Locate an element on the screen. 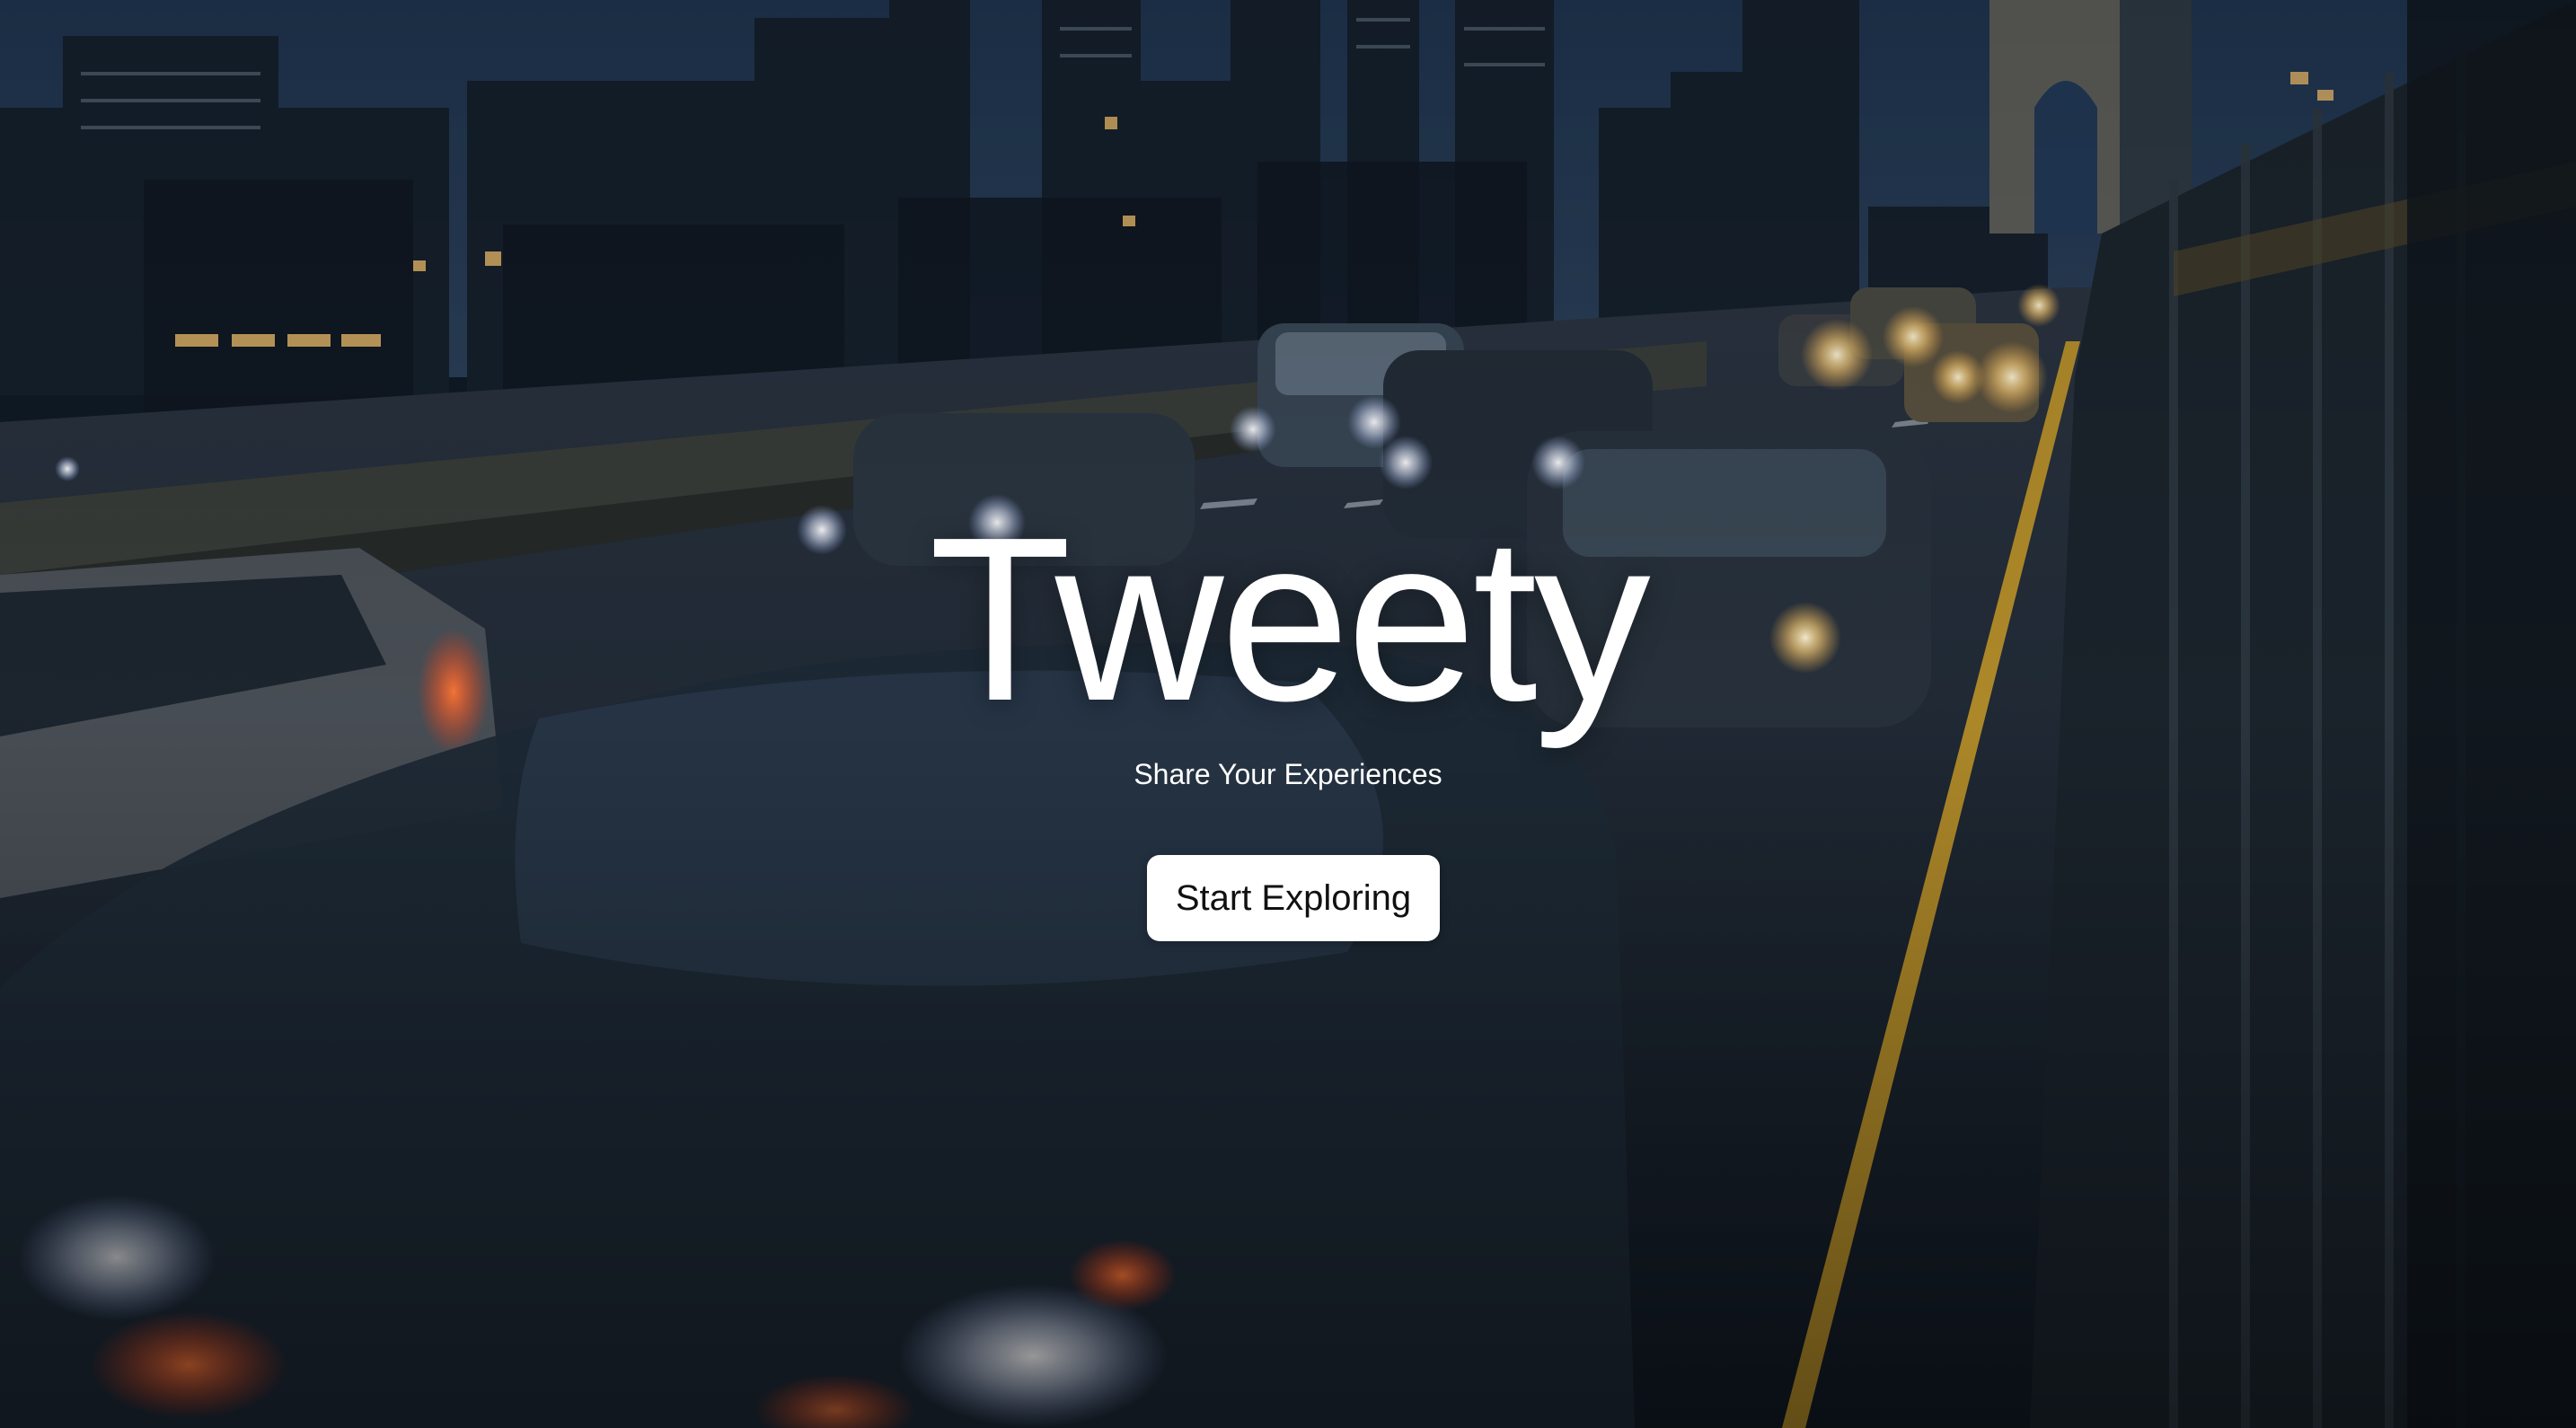 This screenshot has width=2576, height=1428. hero-subtitle: Share Your Experiences is located at coordinates (1288, 774).